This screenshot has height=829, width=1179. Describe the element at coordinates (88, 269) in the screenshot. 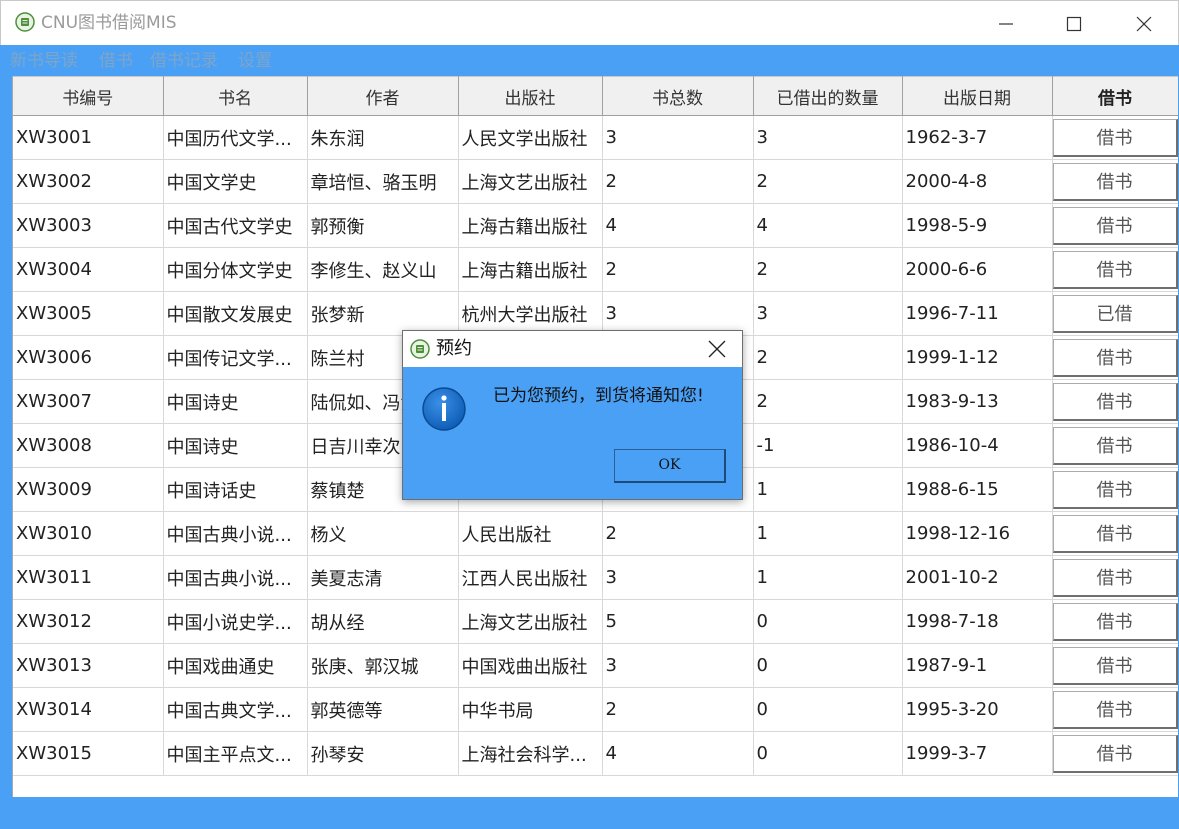

I see `cell-book-id: XW3004` at that location.